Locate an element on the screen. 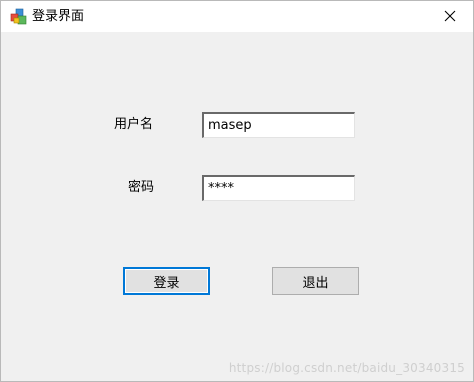 The image size is (474, 382). exit-button: 退出 is located at coordinates (315, 281).